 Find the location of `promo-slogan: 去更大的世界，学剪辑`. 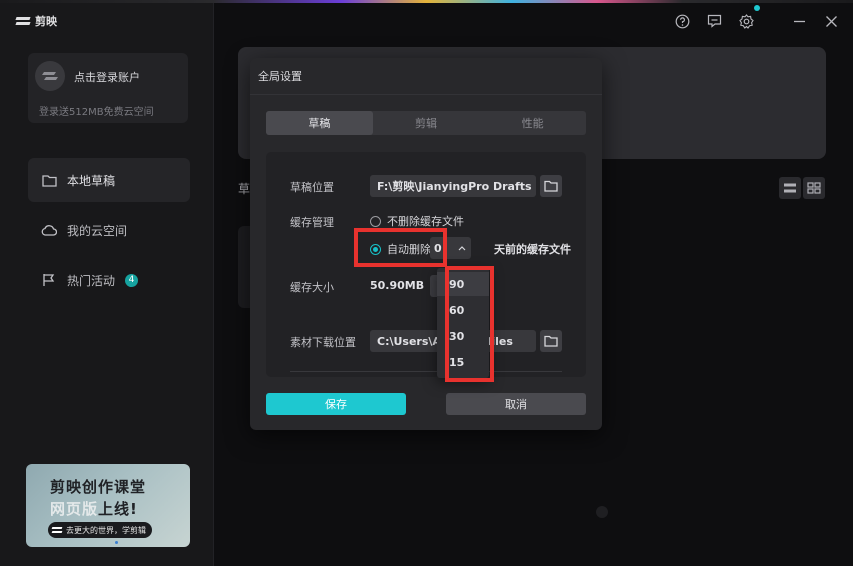

promo-slogan: 去更大的世界，学剪辑 is located at coordinates (106, 530).